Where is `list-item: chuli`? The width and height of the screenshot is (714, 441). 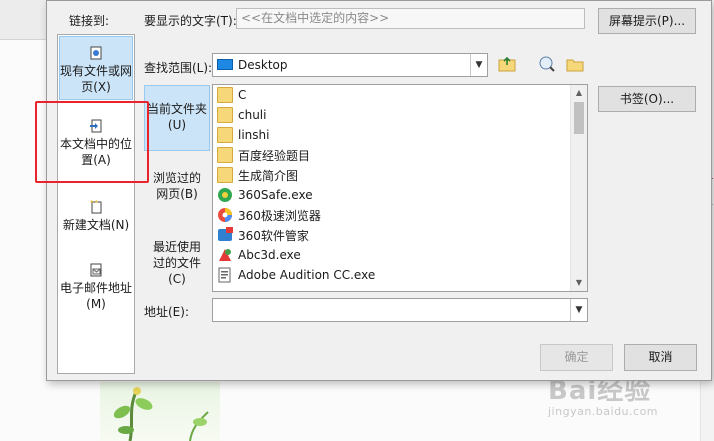 list-item: chuli is located at coordinates (241, 115).